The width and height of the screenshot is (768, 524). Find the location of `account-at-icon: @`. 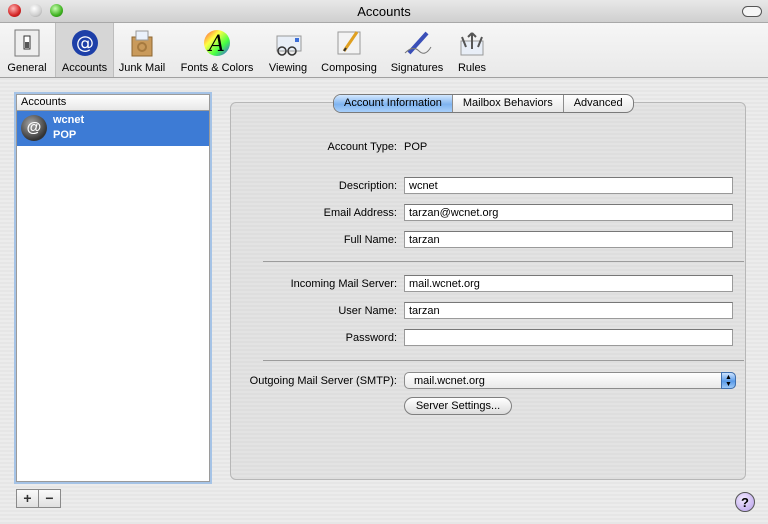

account-at-icon: @ is located at coordinates (34, 128).